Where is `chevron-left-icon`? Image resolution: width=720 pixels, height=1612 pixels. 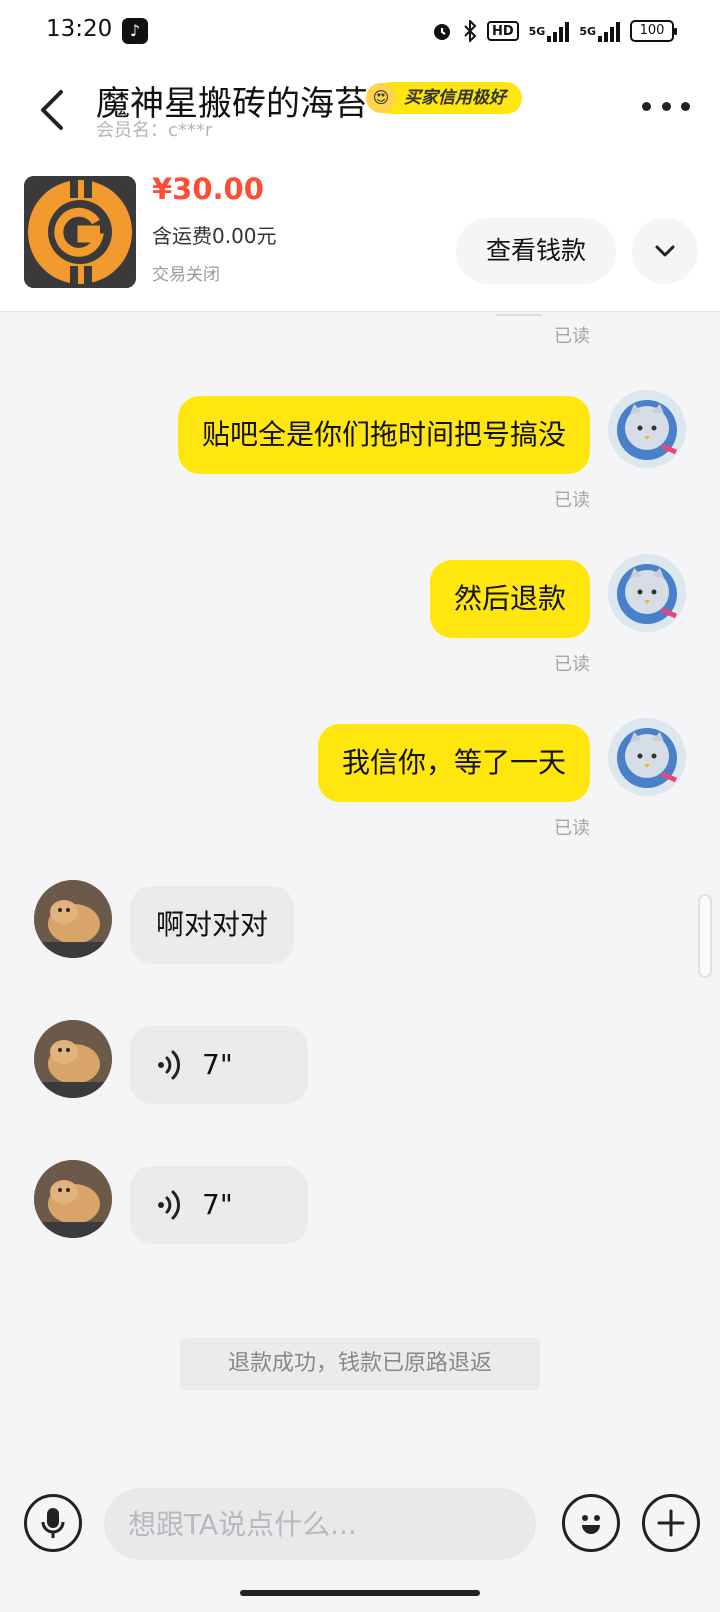
chevron-left-icon is located at coordinates (52, 110).